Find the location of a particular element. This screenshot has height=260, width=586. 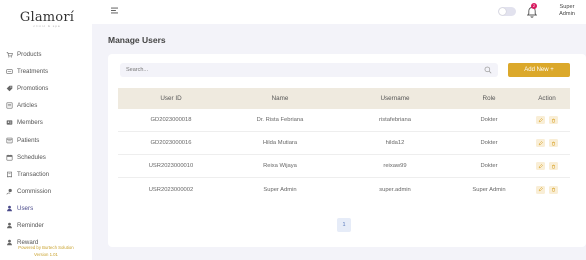

sidebar-item-transaction: Transaction is located at coordinates (48, 174).